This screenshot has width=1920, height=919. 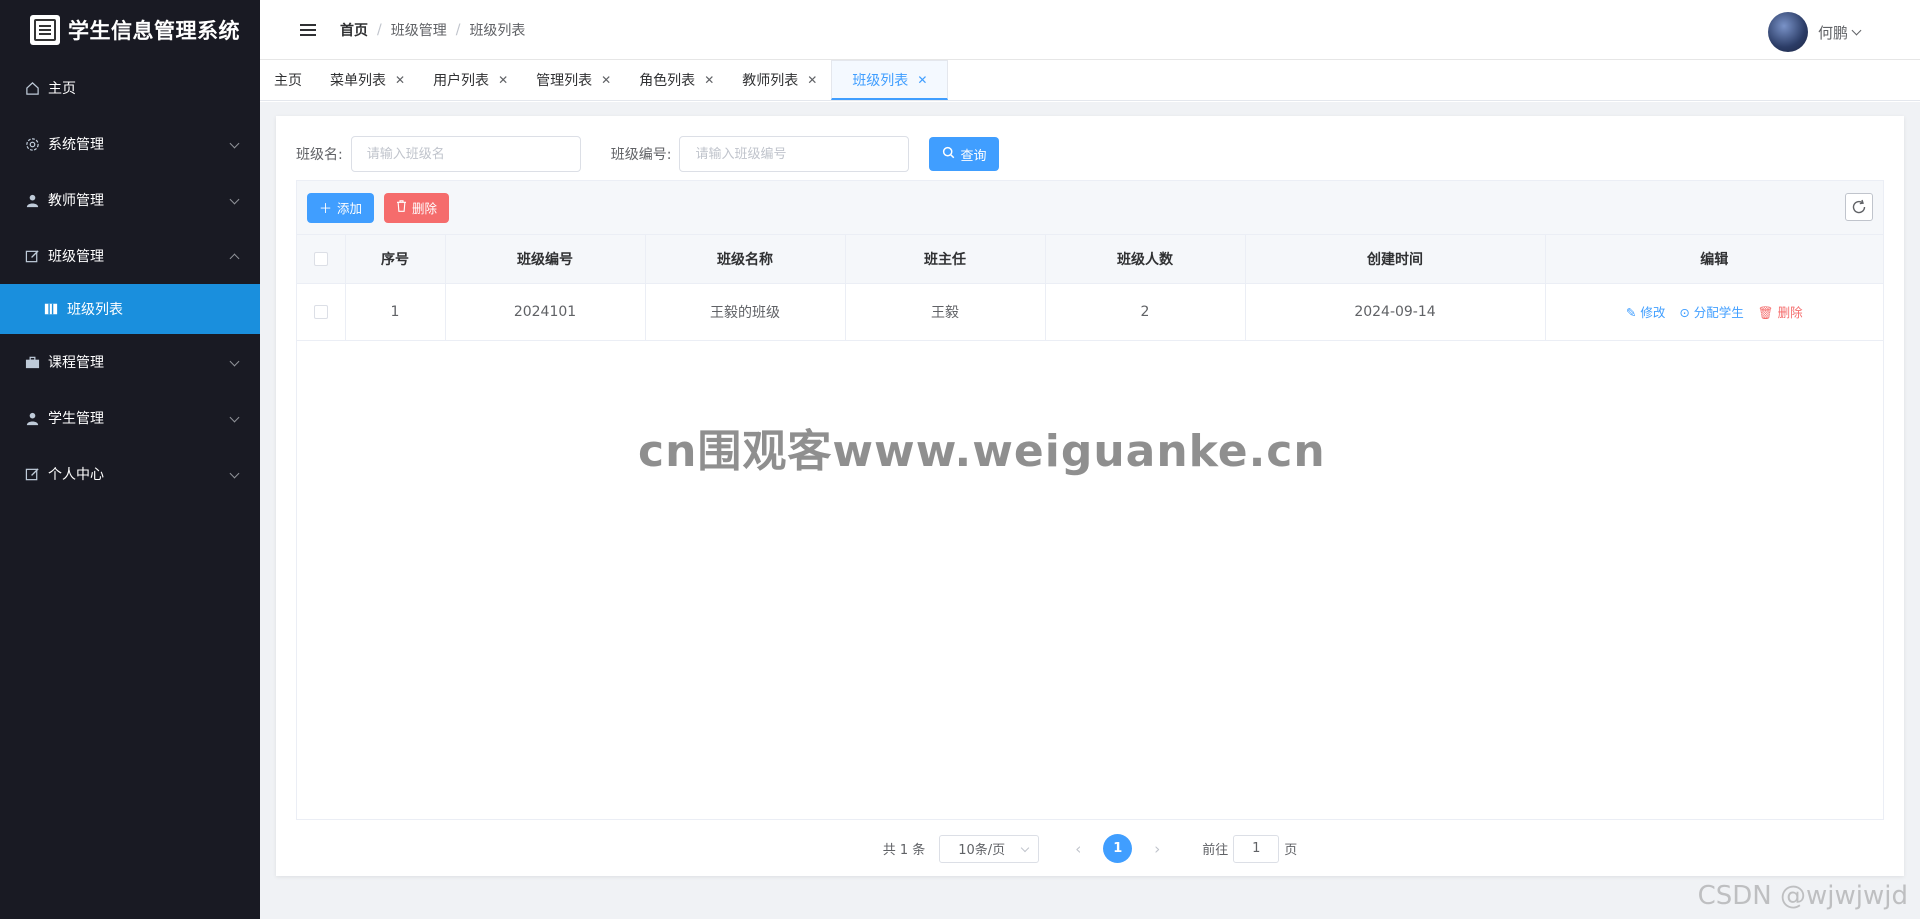 What do you see at coordinates (130, 144) in the screenshot?
I see `sidebar-item-system: 系统管理` at bounding box center [130, 144].